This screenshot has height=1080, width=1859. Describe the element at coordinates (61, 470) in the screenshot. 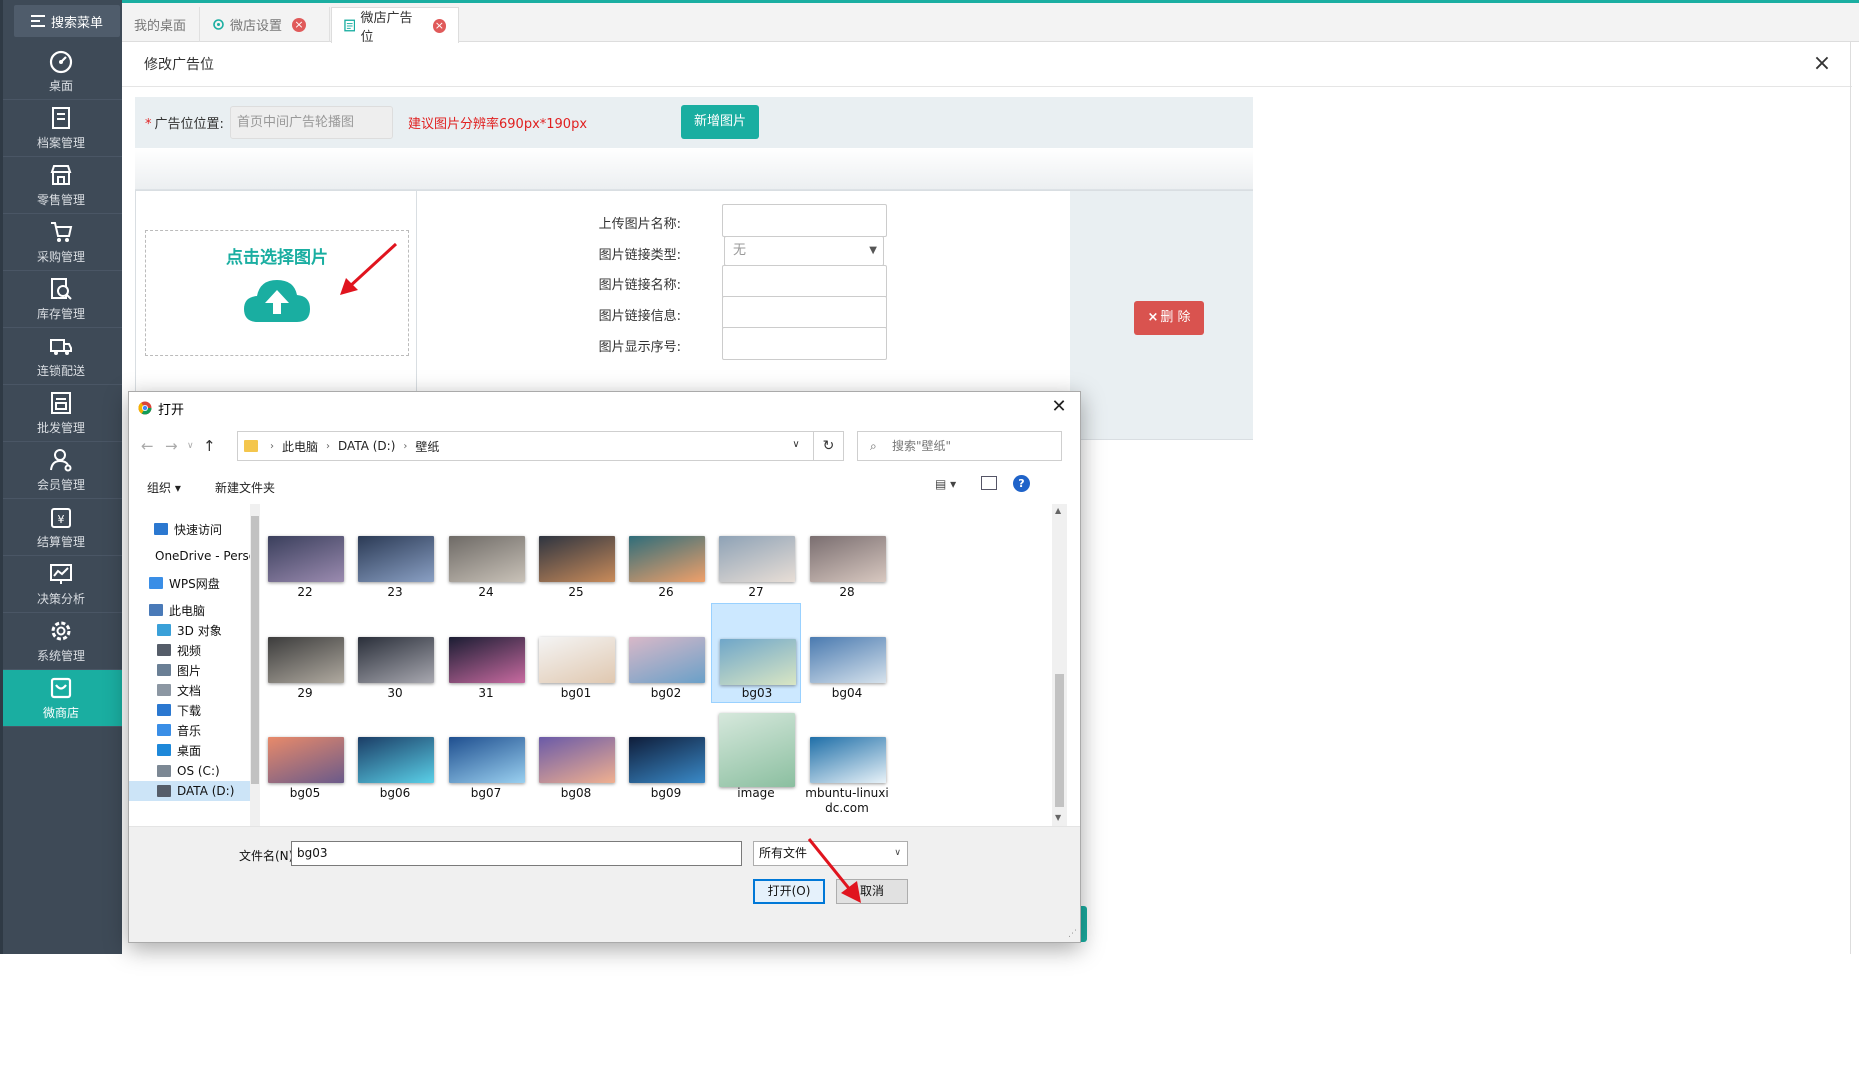

I see `sidebar-item-7: 会员管理` at that location.